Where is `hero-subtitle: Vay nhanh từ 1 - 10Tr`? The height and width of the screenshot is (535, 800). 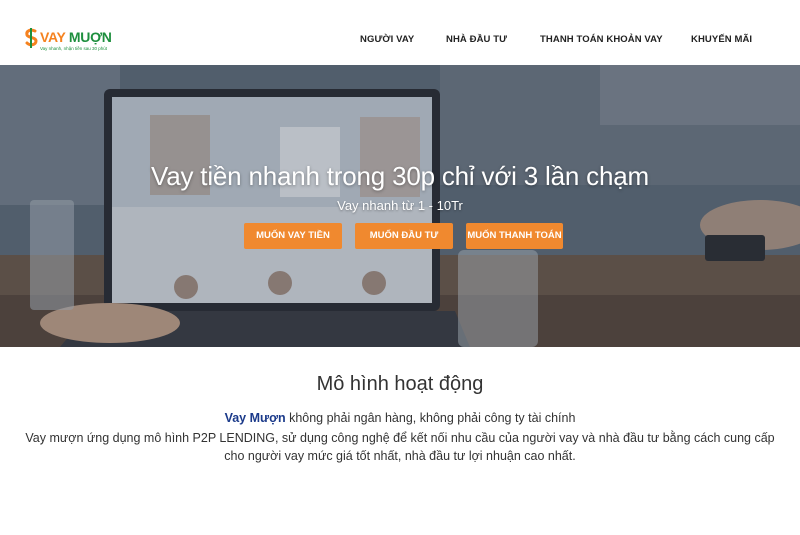
hero-subtitle: Vay nhanh từ 1 - 10Tr is located at coordinates (400, 205).